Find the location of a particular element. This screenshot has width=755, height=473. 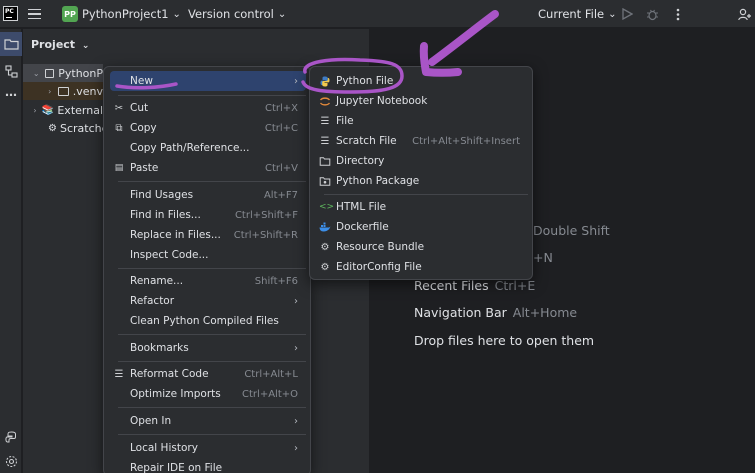

add-user-icon is located at coordinates (744, 14).